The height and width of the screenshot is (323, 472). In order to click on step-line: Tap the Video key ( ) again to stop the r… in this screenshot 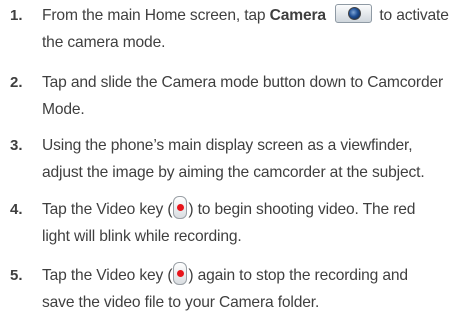, I will do `click(257, 275)`.